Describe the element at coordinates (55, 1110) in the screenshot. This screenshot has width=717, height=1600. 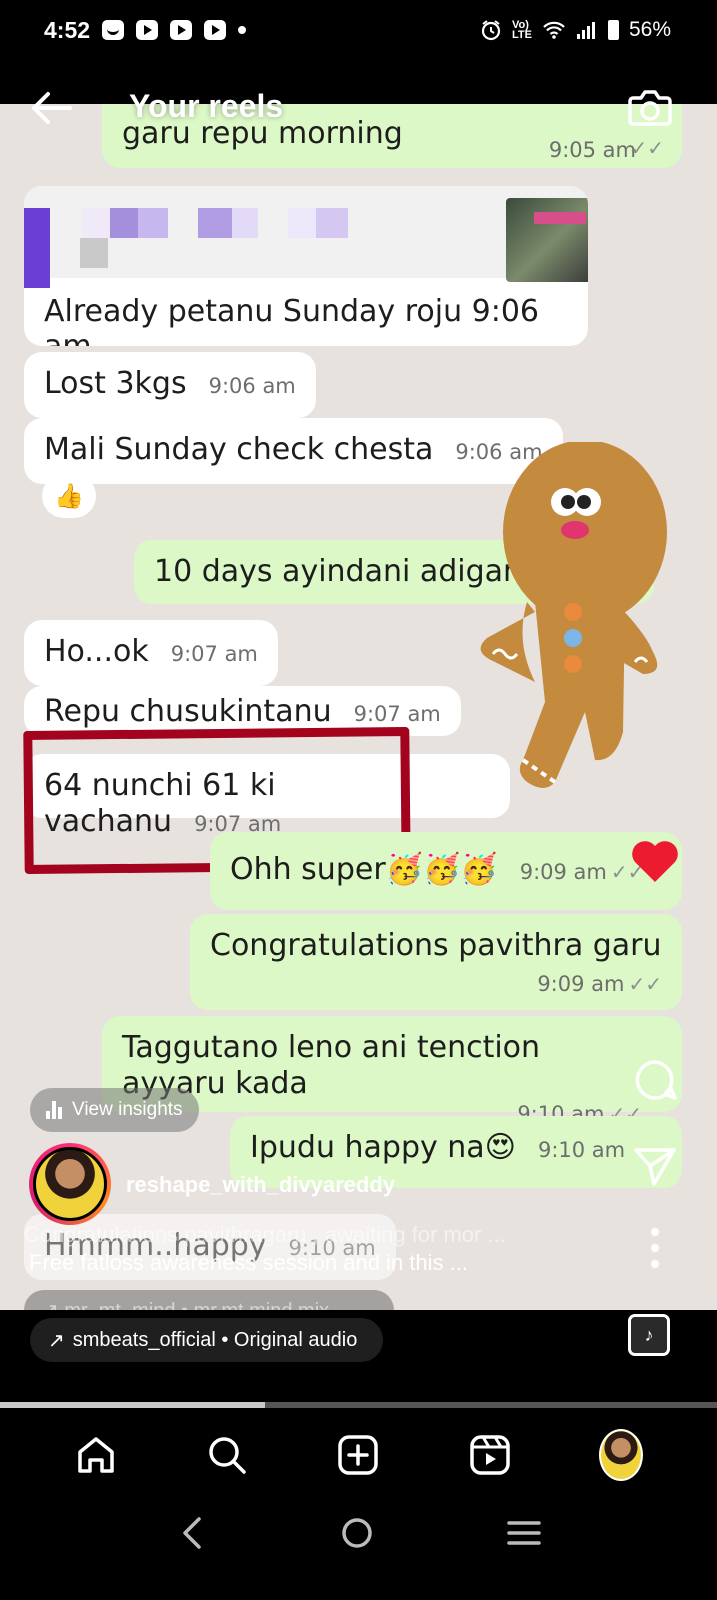
I see `insights-icon` at that location.